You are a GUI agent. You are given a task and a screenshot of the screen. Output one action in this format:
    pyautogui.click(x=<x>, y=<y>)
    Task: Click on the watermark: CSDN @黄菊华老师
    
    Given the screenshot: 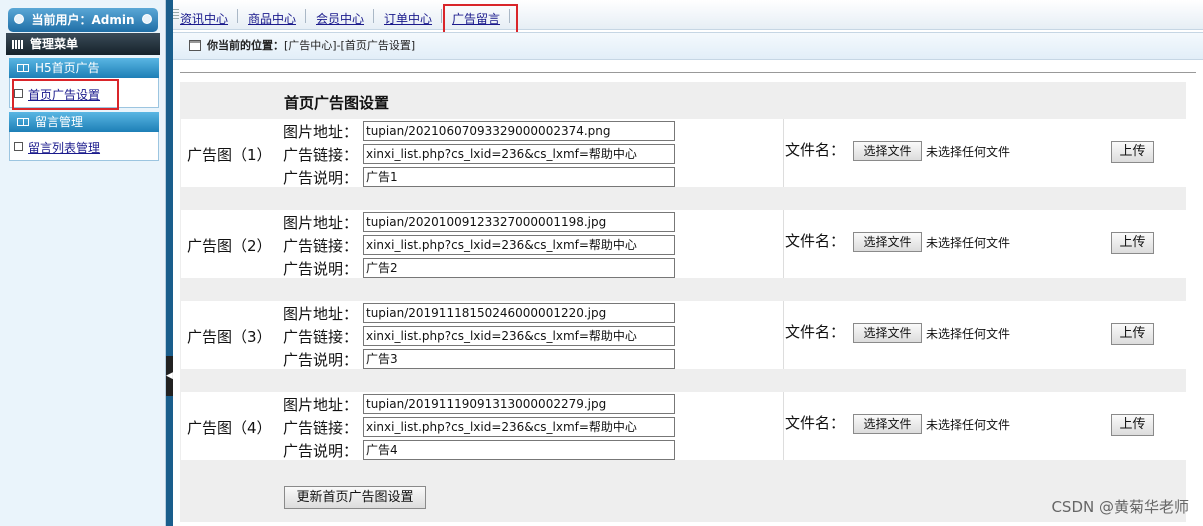 What is the action you would take?
    pyautogui.click(x=1120, y=507)
    